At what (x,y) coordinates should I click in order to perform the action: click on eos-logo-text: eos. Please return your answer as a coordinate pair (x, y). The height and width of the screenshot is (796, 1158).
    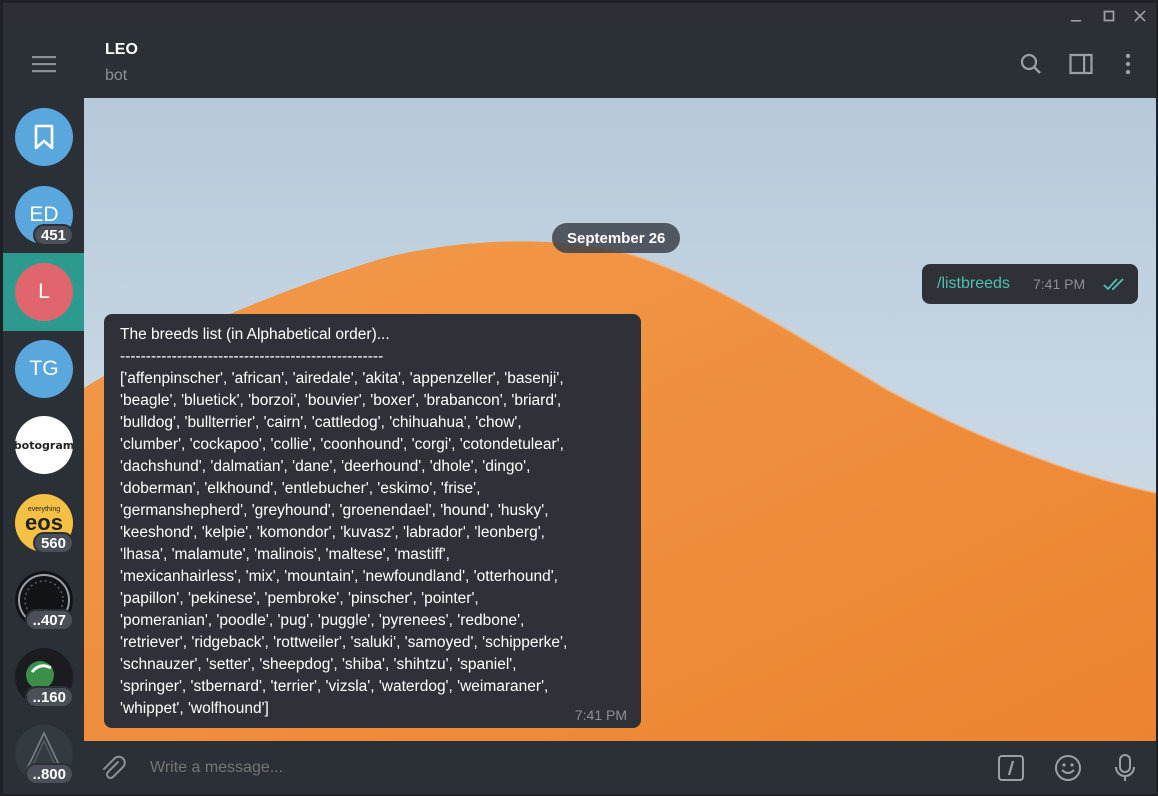
    Looking at the image, I should click on (44, 522).